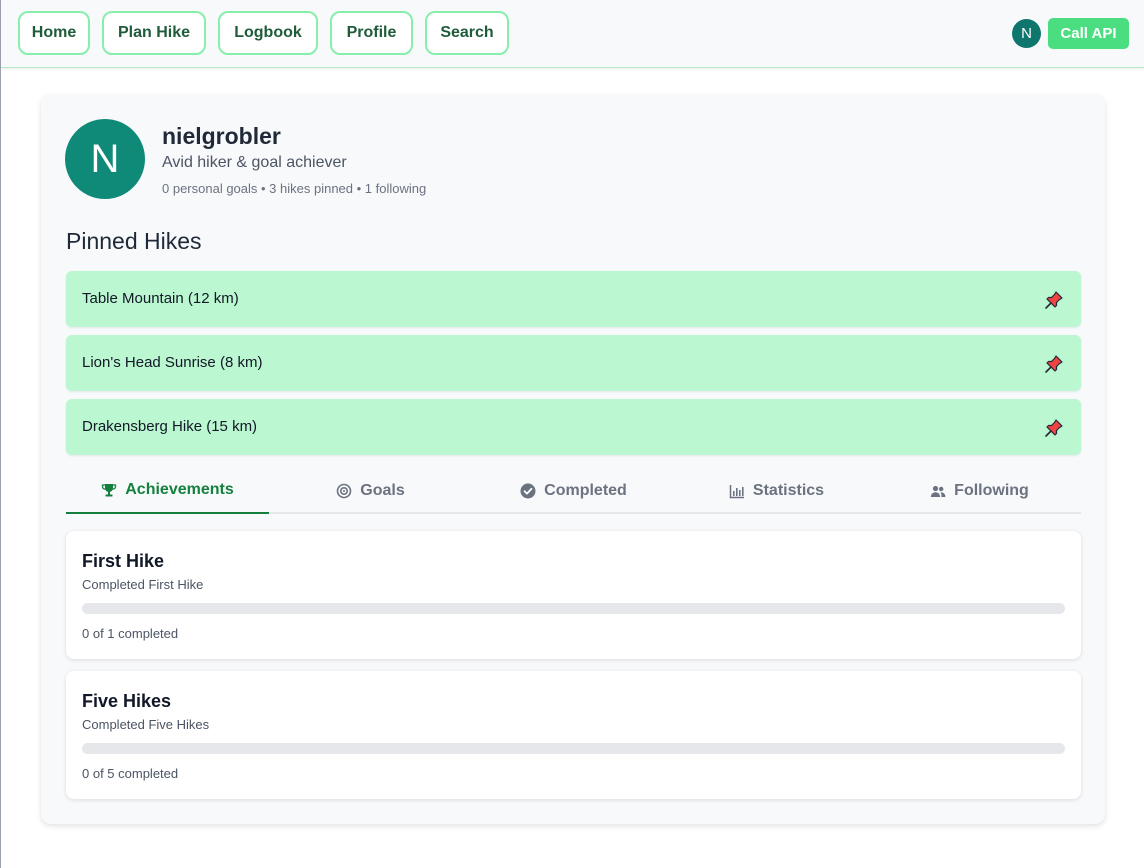 The image size is (1144, 868). Describe the element at coordinates (54, 33) in the screenshot. I see `nav-home-button: Home` at that location.